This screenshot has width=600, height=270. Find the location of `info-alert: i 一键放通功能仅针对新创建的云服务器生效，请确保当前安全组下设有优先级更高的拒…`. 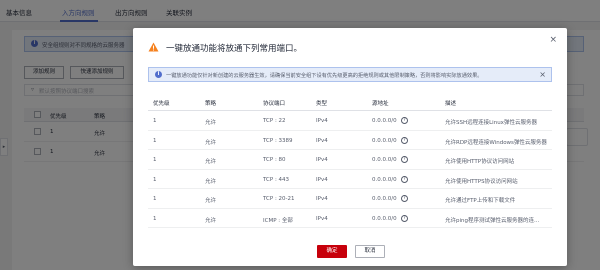

info-alert: i 一键放通功能仅针对新创建的云服务器生效，请确保当前安全组下设有优先级更高的拒… is located at coordinates (350, 74).